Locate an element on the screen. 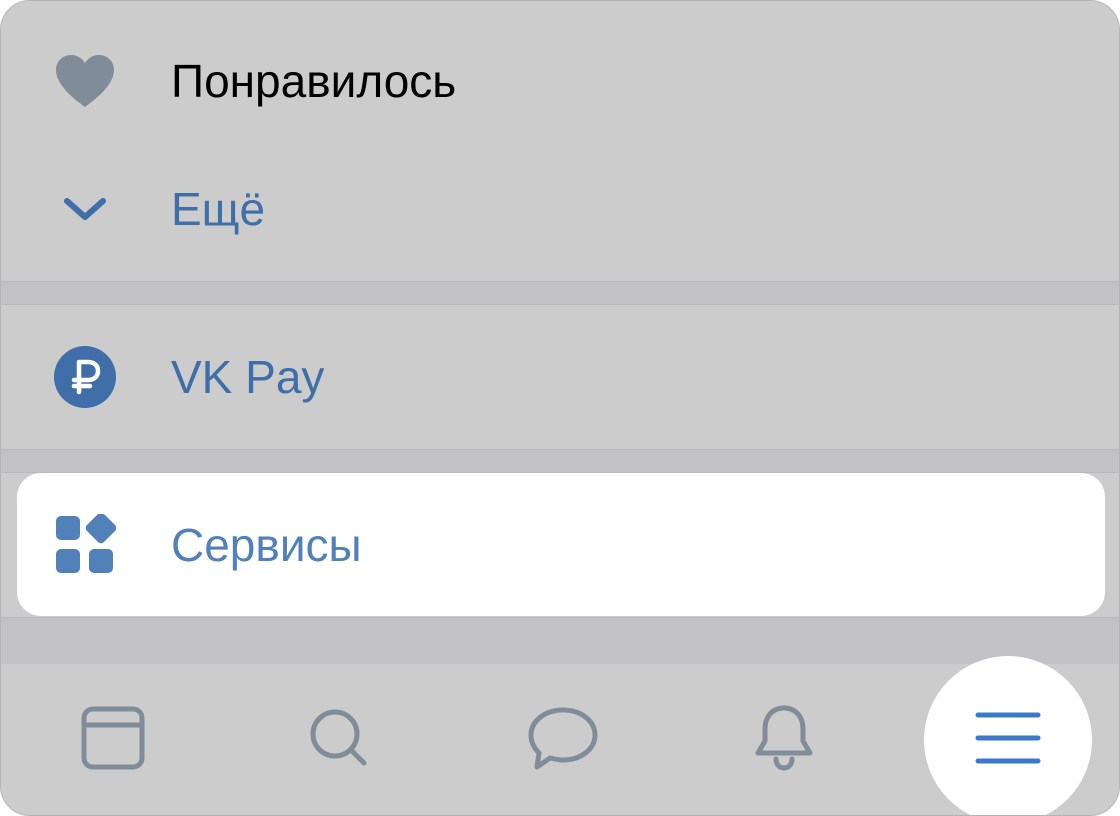 This screenshot has height=816, width=1120. tab-messages is located at coordinates (563, 739).